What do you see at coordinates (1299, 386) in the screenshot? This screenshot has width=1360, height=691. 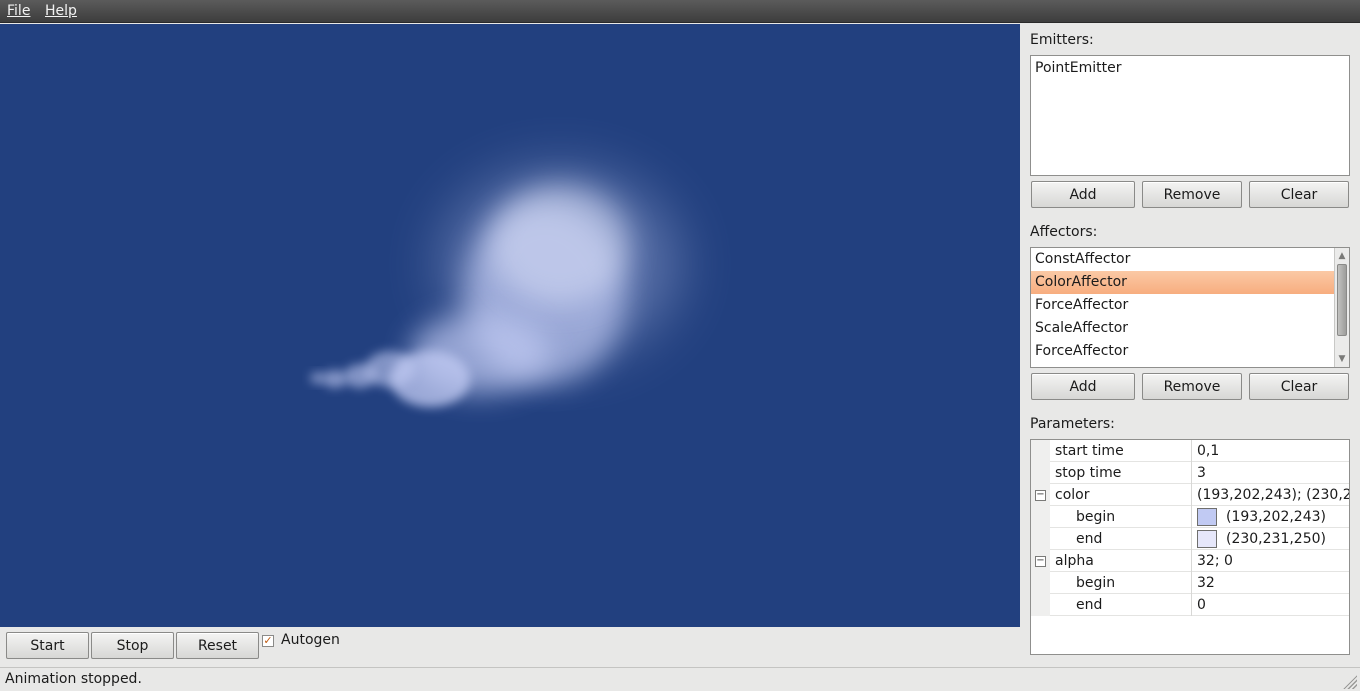 I see `affector-clear-button: Clear` at bounding box center [1299, 386].